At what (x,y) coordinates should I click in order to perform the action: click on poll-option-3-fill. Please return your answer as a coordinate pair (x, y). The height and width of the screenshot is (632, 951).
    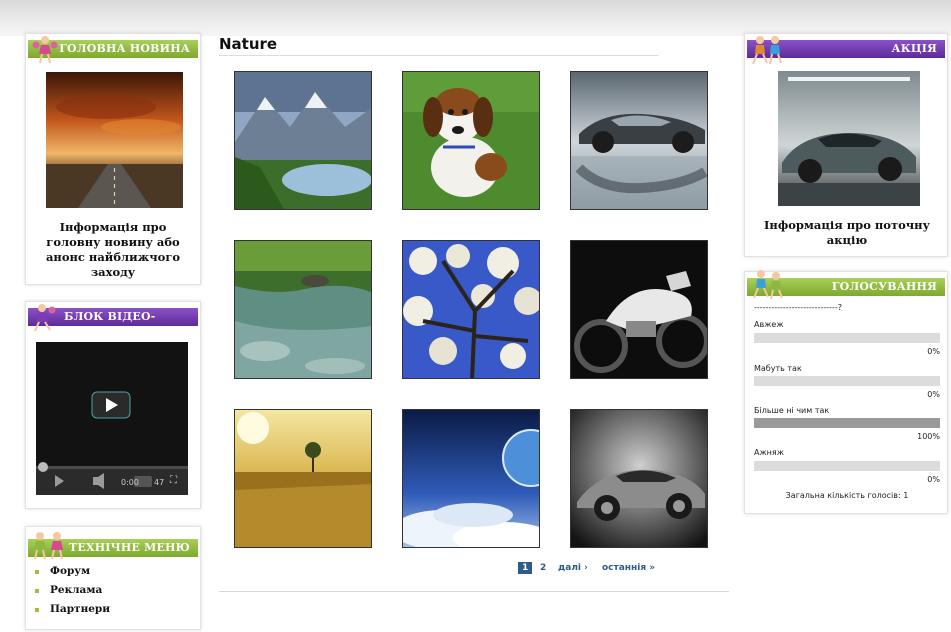
    Looking at the image, I should click on (847, 423).